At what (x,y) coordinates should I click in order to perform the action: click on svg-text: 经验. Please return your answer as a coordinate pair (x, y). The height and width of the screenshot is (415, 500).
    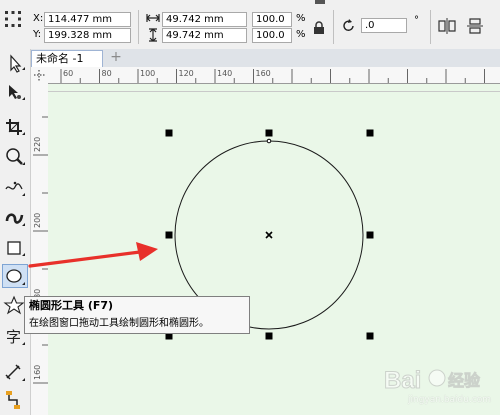
    Looking at the image, I should click on (464, 380).